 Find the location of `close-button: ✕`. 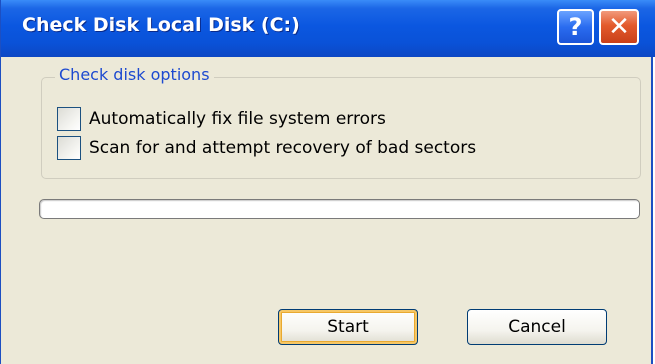

close-button: ✕ is located at coordinates (619, 27).